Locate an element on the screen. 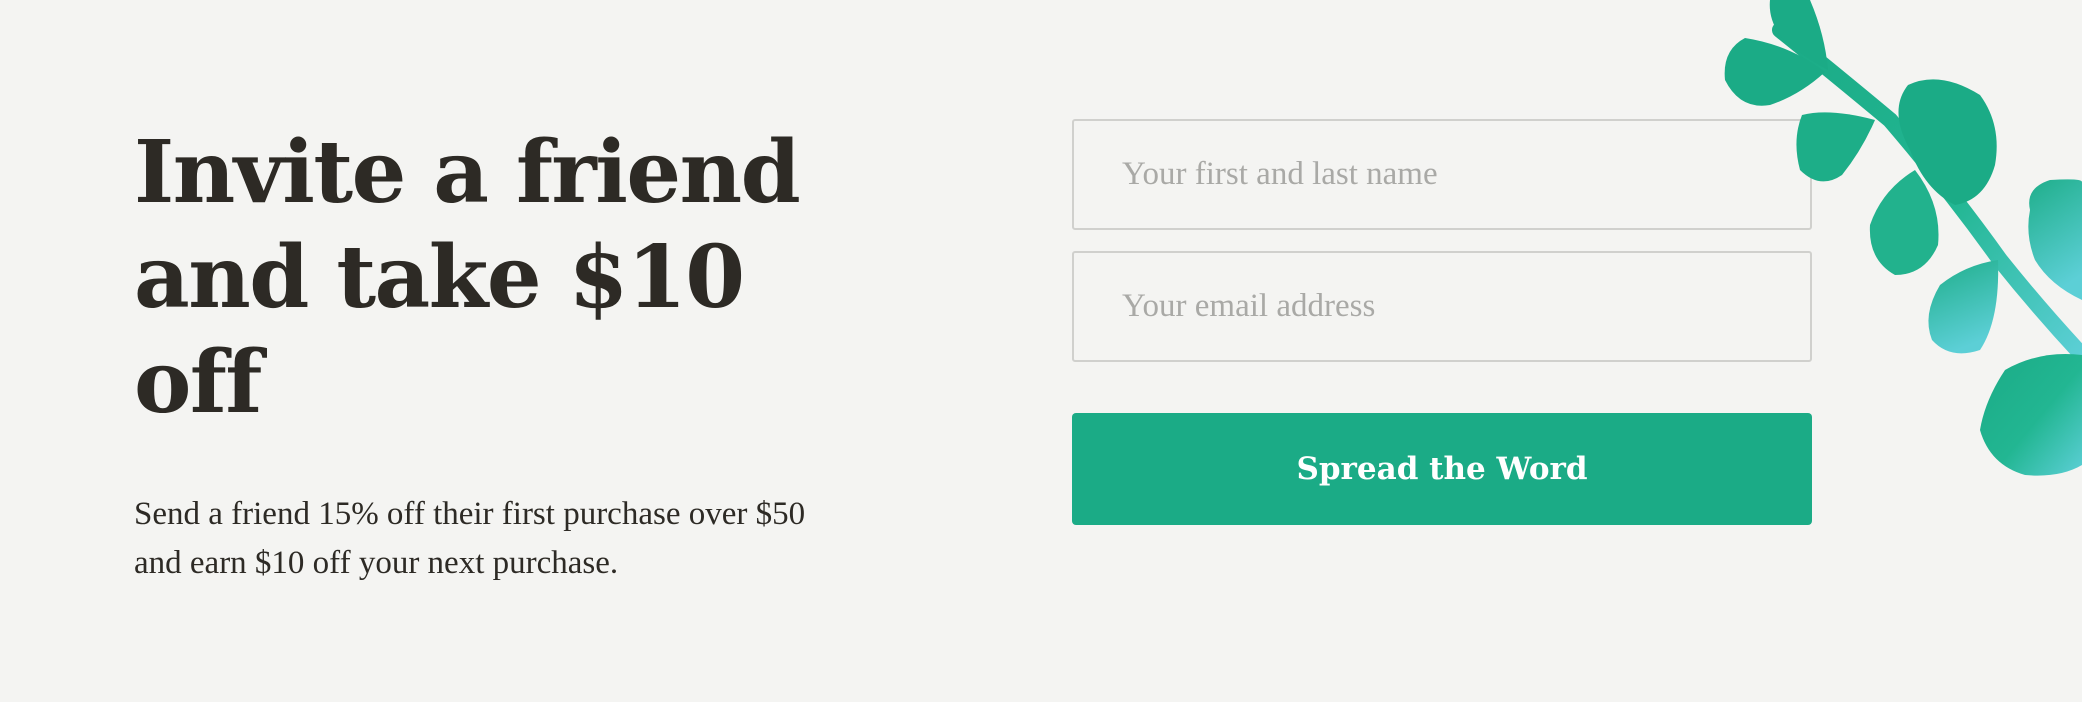 This screenshot has height=702, width=2082. promo-headline: Invite a friend and take $10 off is located at coordinates (467, 277).